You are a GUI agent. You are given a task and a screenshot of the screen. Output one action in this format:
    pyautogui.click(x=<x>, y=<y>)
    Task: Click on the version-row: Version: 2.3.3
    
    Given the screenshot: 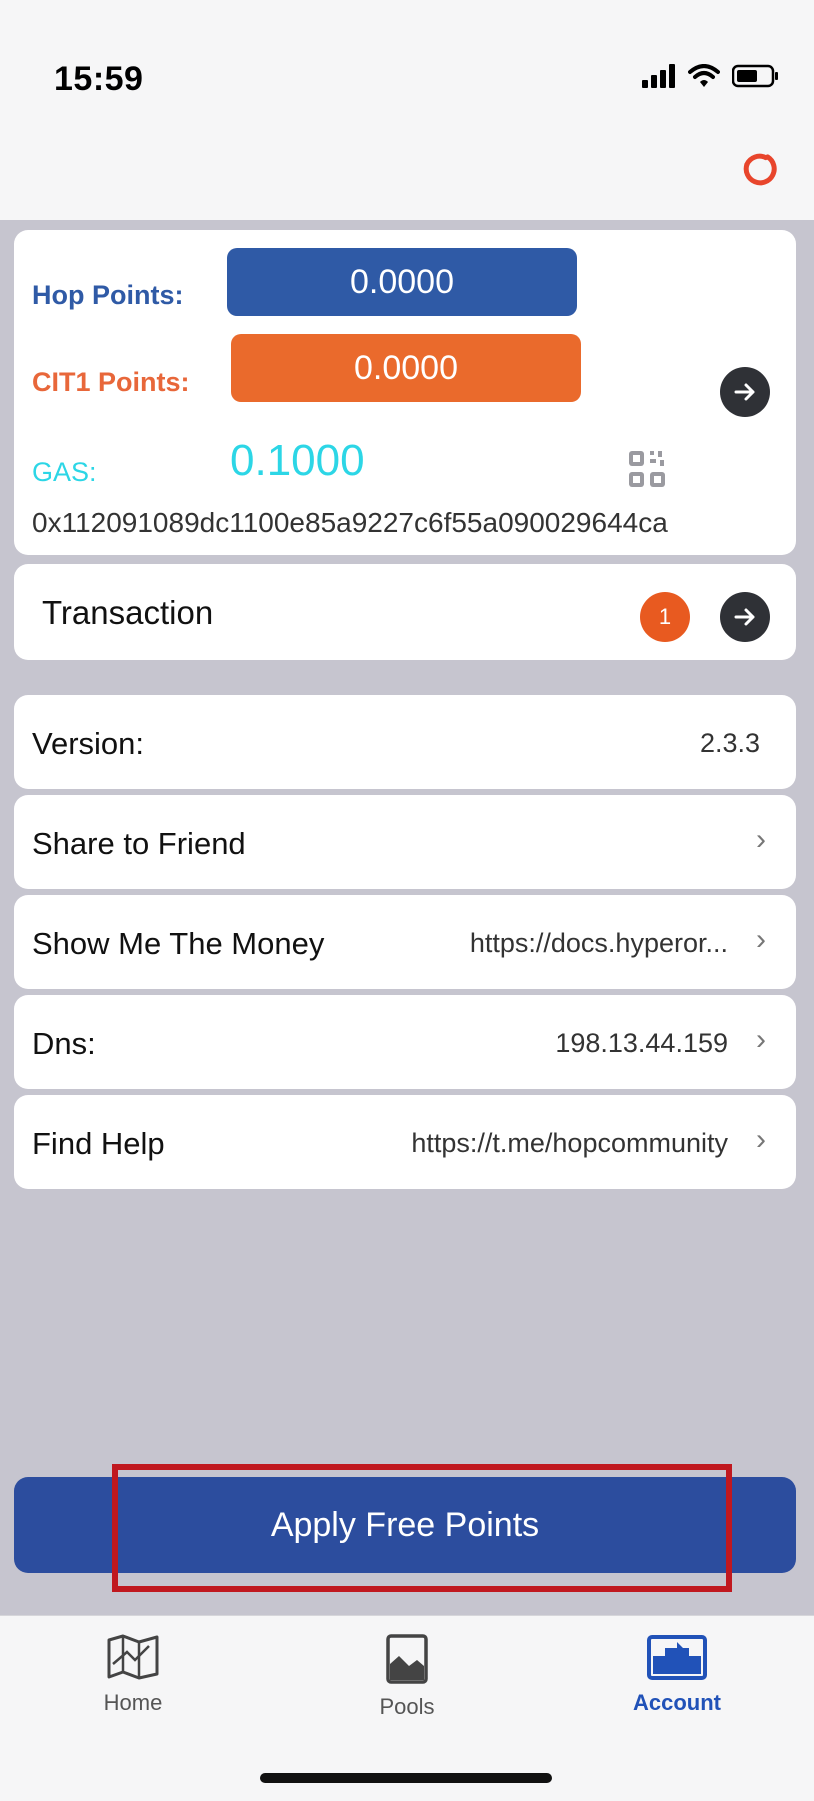 What is the action you would take?
    pyautogui.click(x=405, y=742)
    